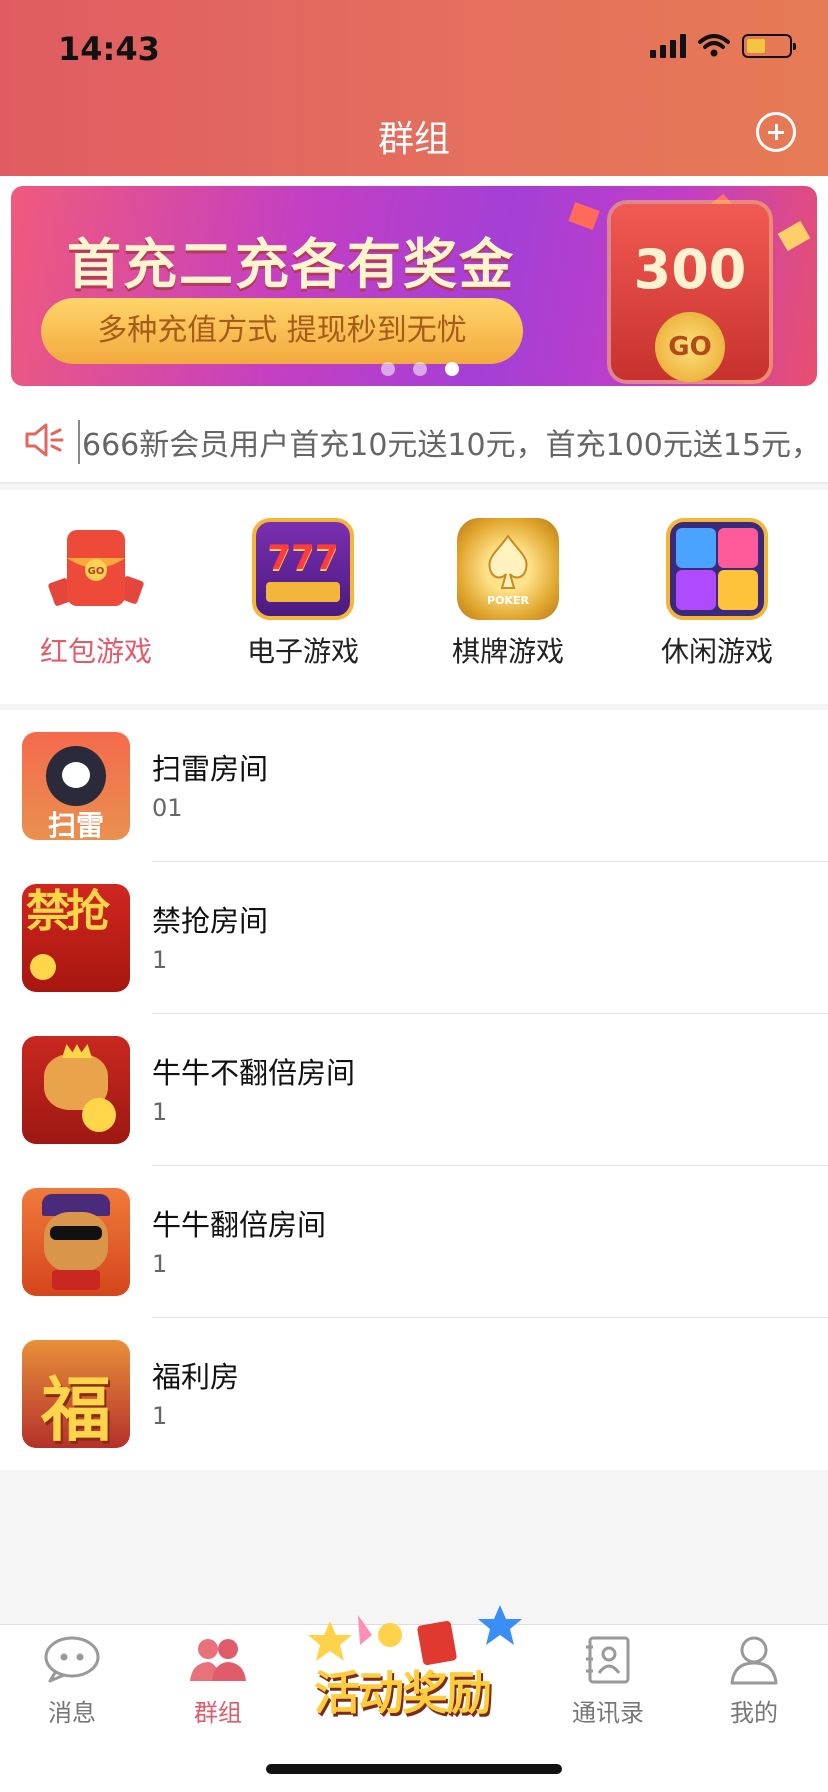 The height and width of the screenshot is (1792, 828). What do you see at coordinates (303, 558) in the screenshot?
I see `slot-777-text: 777` at bounding box center [303, 558].